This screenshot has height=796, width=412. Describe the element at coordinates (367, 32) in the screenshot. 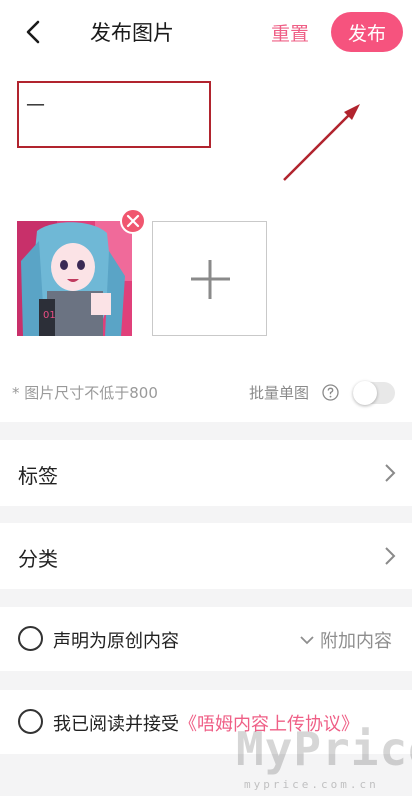

I see `publish-button: 发布` at that location.